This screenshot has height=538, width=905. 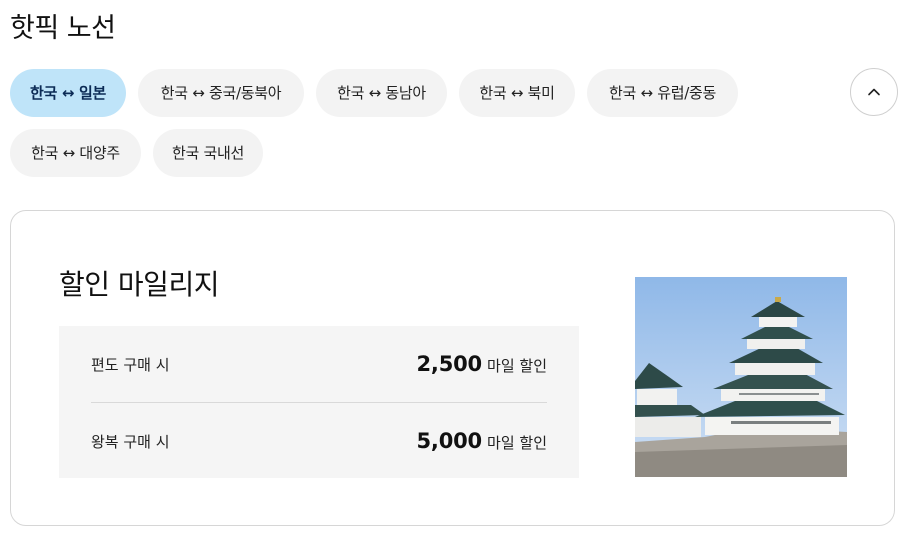 I want to click on mileage-label: 편도 구매 시, so click(x=130, y=365).